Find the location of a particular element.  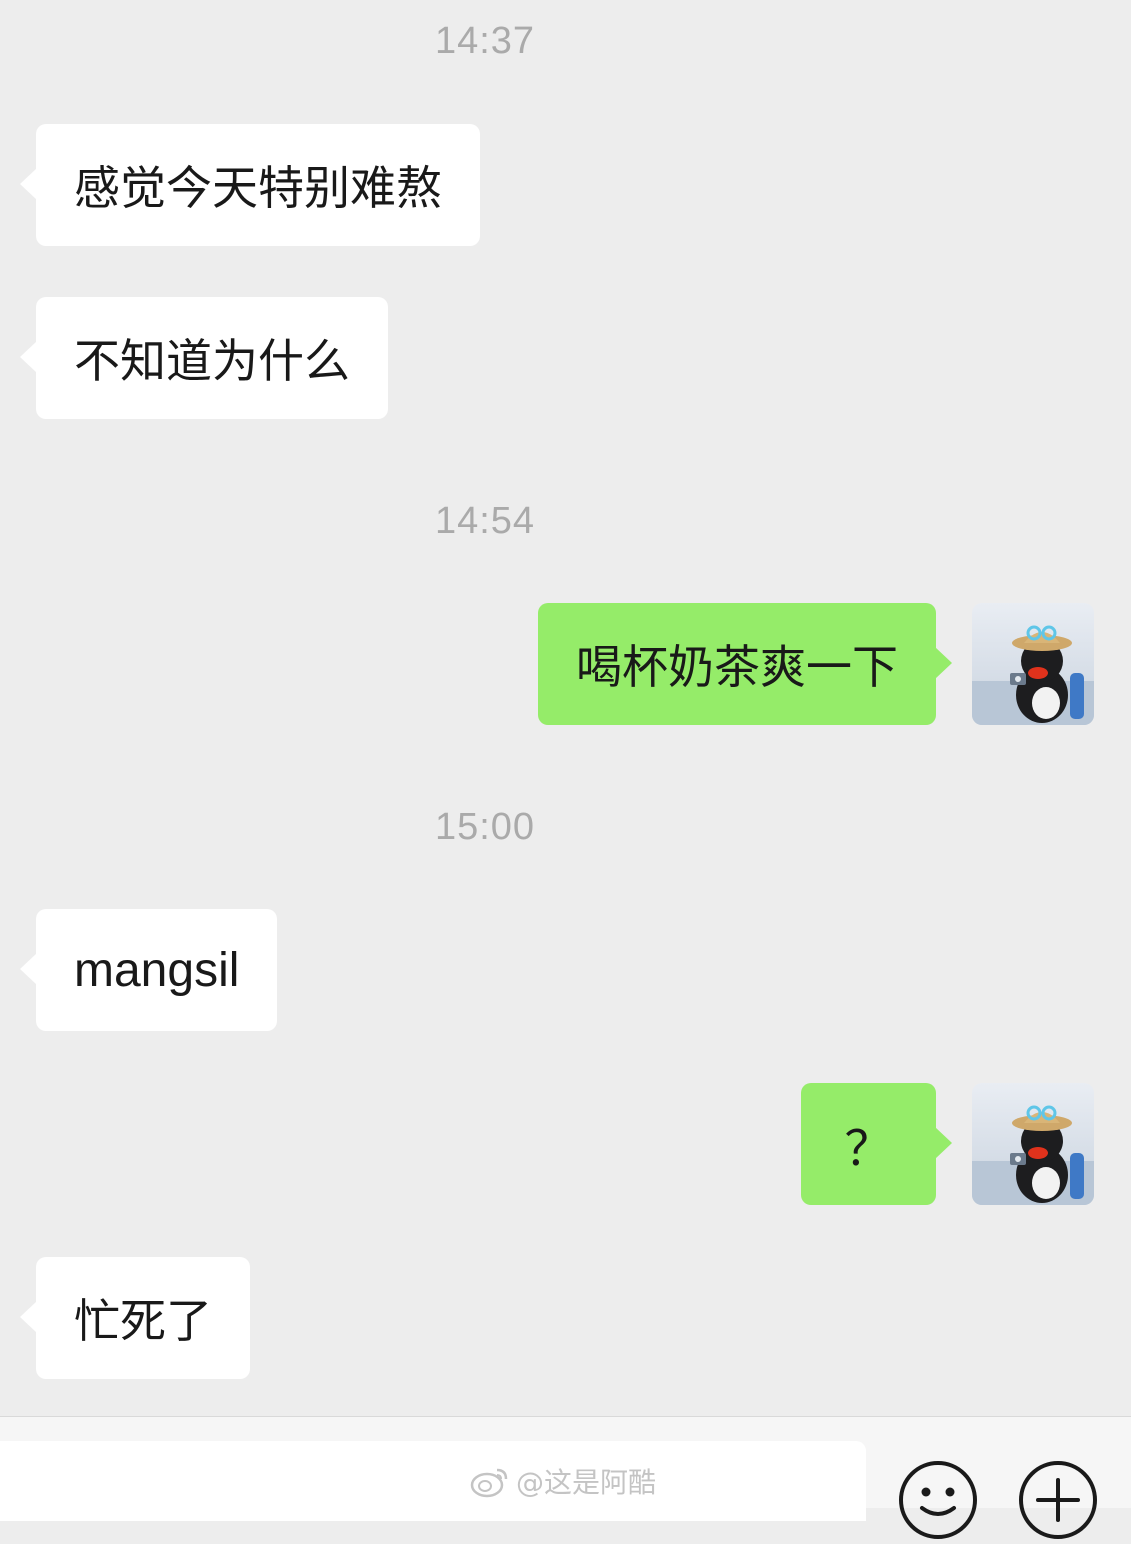

message-text: 感觉今天特别难熬 is located at coordinates (258, 188).